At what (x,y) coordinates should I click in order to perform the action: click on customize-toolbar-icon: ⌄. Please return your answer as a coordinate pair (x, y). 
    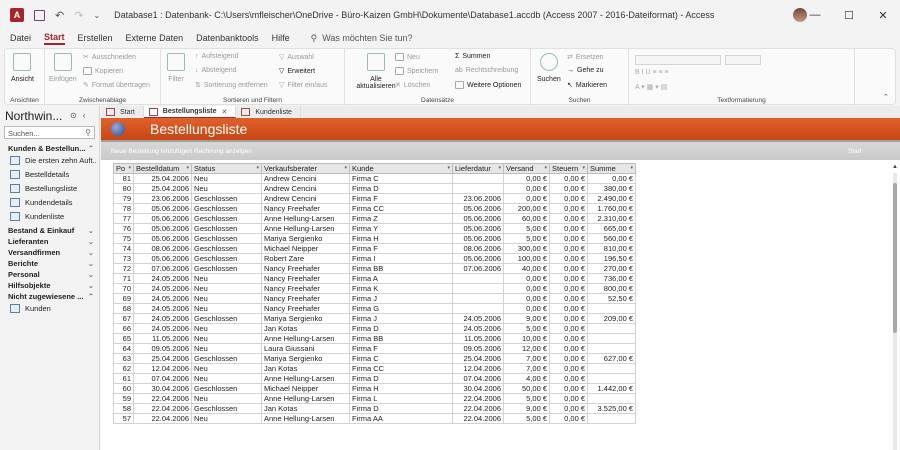
    Looking at the image, I should click on (96, 15).